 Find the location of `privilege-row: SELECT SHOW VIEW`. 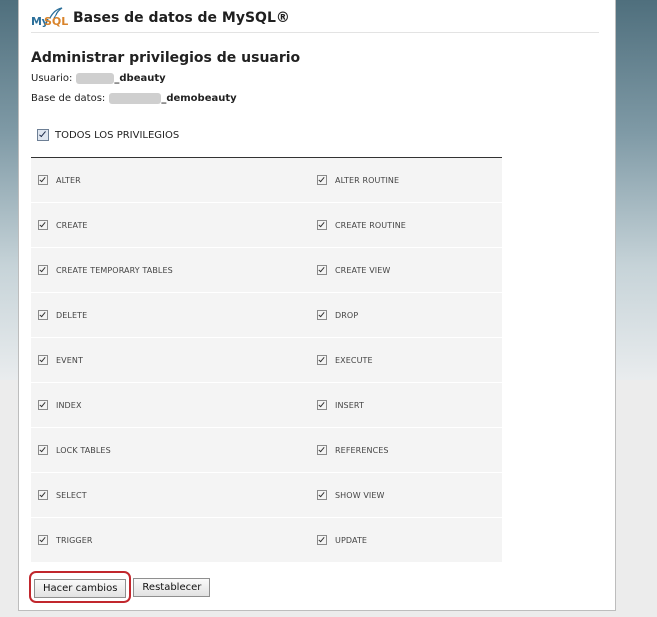

privilege-row: SELECT SHOW VIEW is located at coordinates (266, 495).